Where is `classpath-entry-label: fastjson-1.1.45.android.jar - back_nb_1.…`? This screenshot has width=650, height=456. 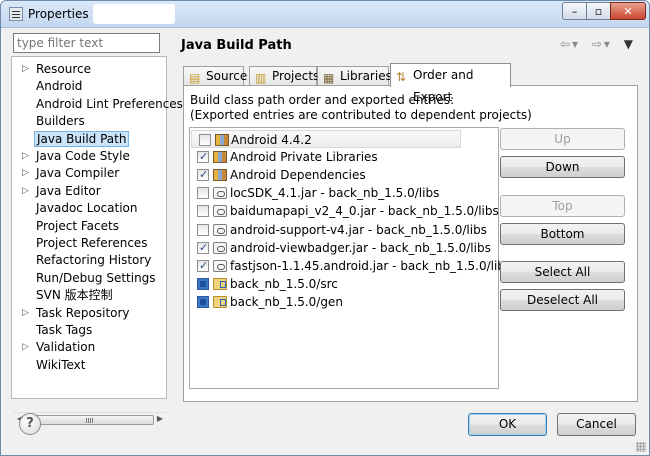
classpath-entry-label: fastjson-1.1.45.android.jar - back_nb_1.… is located at coordinates (371, 265).